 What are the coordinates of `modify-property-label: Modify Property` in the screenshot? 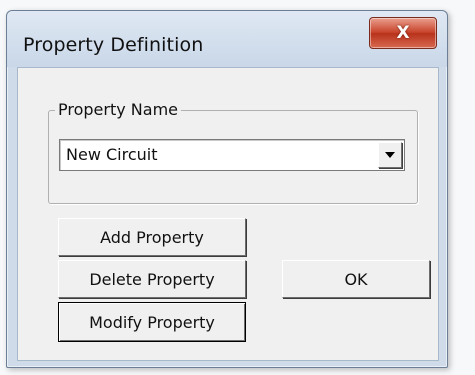 It's located at (152, 322).